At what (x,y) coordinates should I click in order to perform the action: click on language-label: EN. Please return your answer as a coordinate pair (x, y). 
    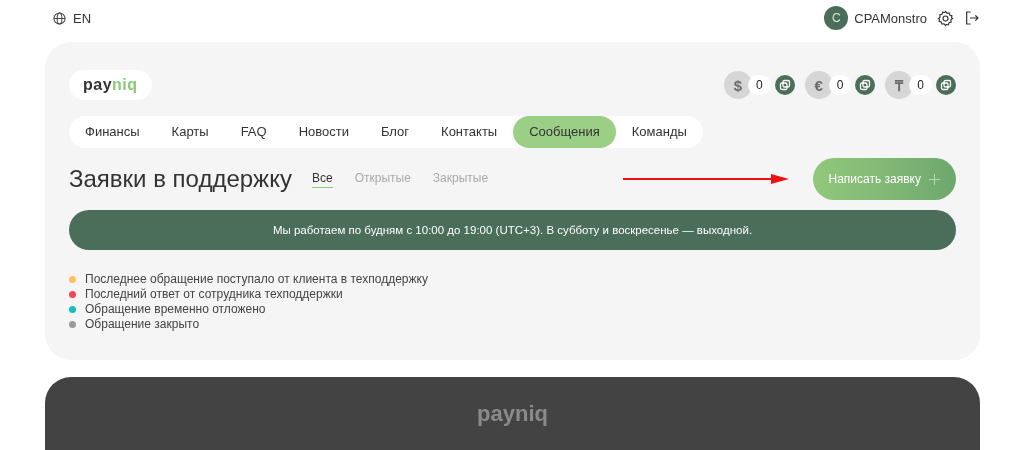
    Looking at the image, I should click on (82, 18).